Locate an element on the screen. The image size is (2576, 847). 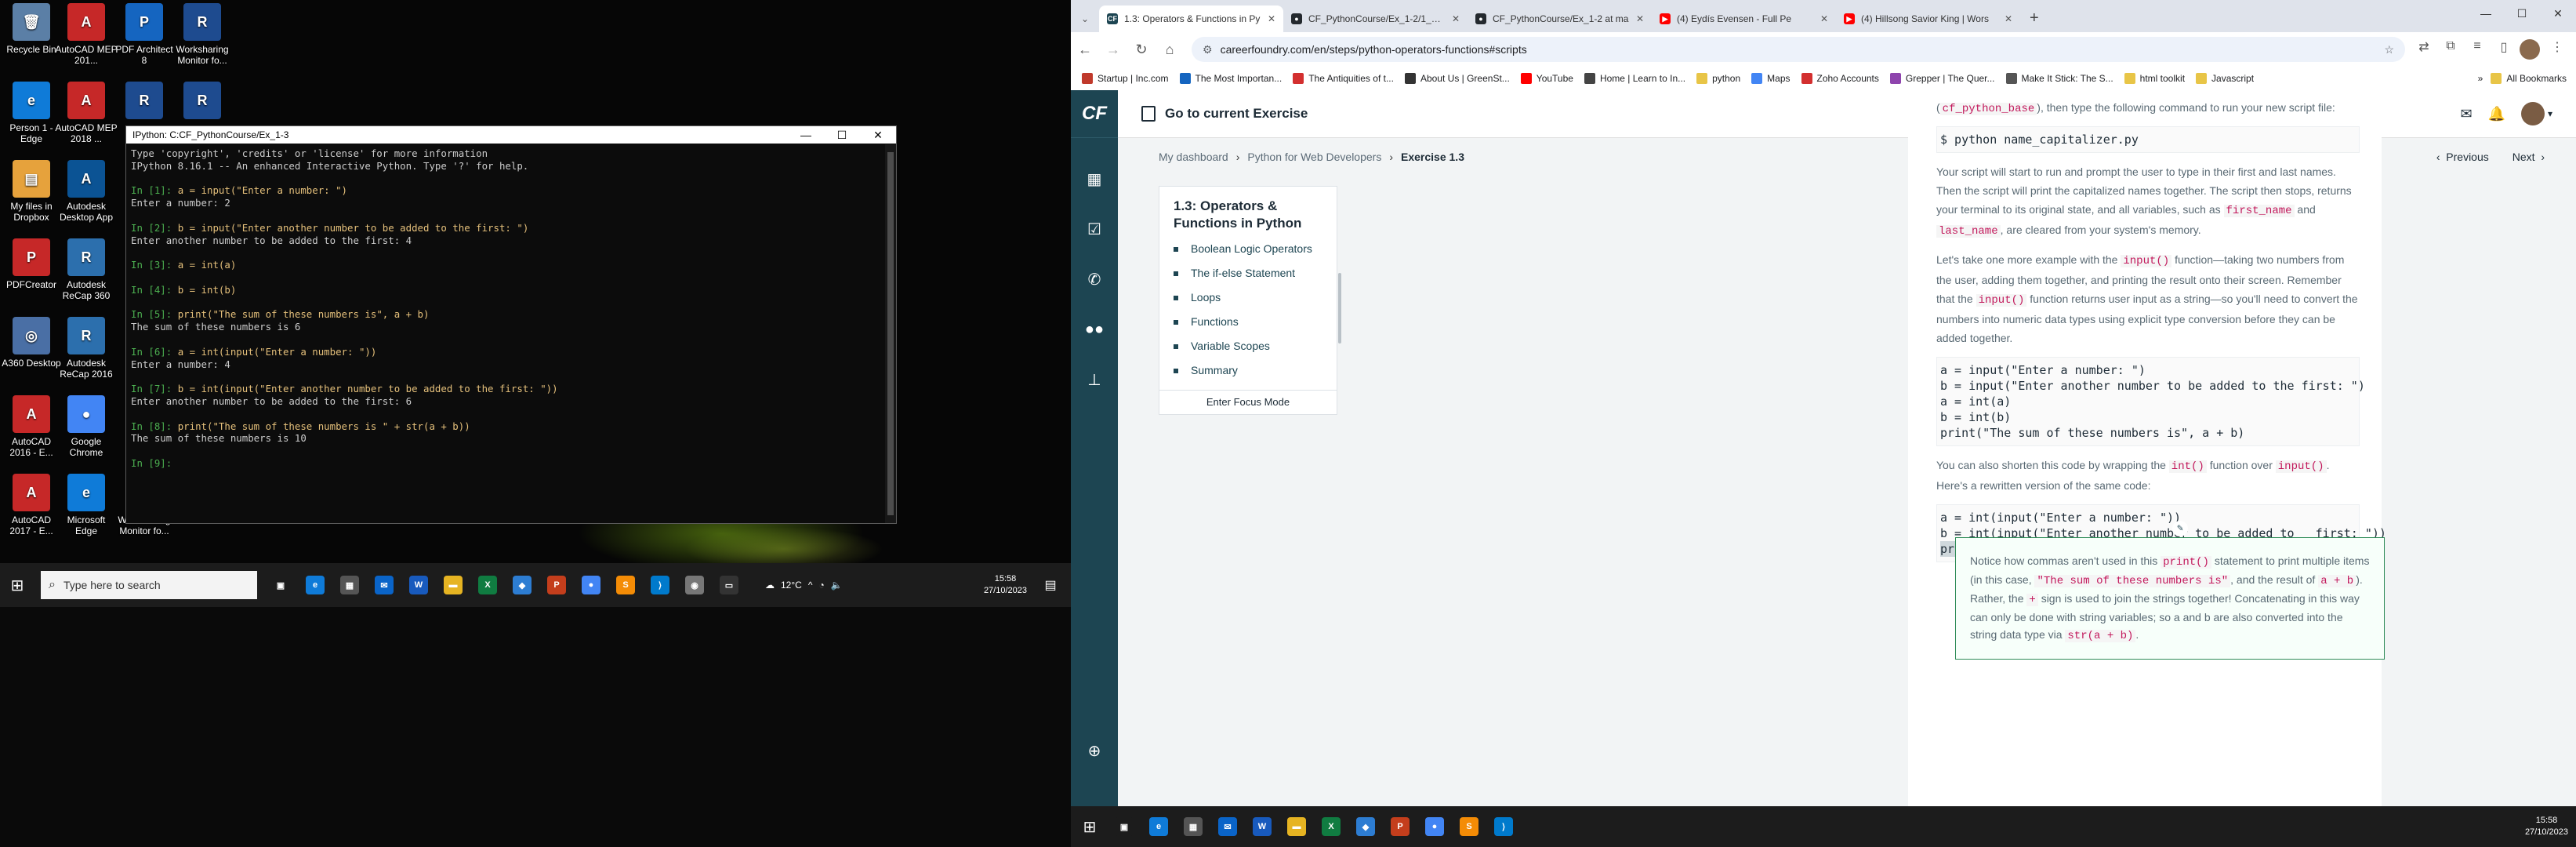
weather-icon: ☁ is located at coordinates (770, 585).